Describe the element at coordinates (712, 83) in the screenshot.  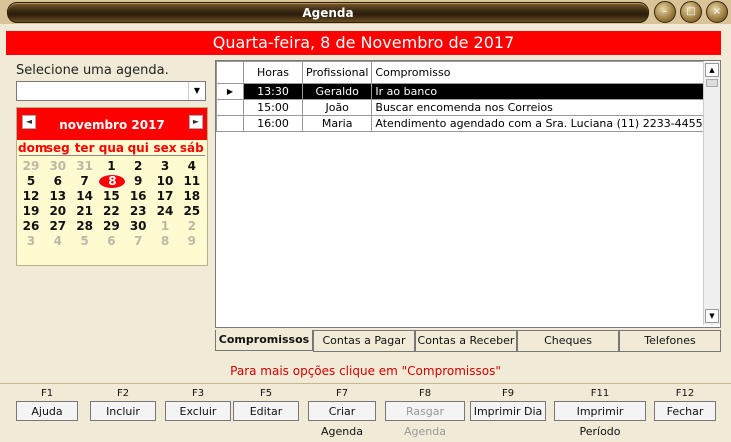
I see `scroll-thumb` at that location.